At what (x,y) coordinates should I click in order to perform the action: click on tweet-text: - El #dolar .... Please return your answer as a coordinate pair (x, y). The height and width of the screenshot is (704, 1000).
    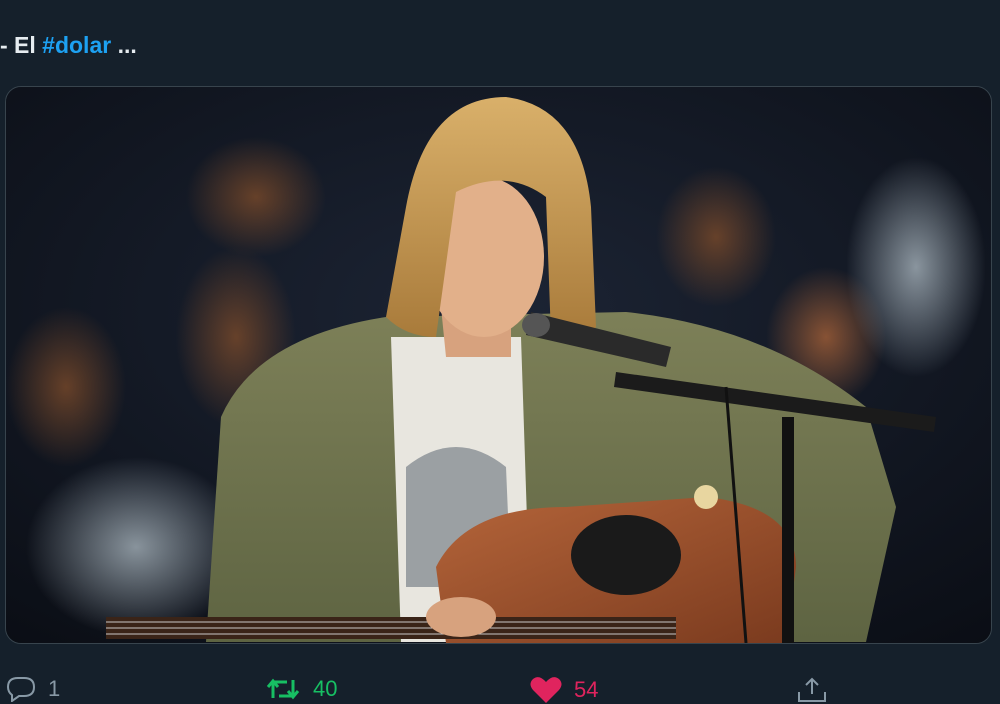
    Looking at the image, I should click on (68, 45).